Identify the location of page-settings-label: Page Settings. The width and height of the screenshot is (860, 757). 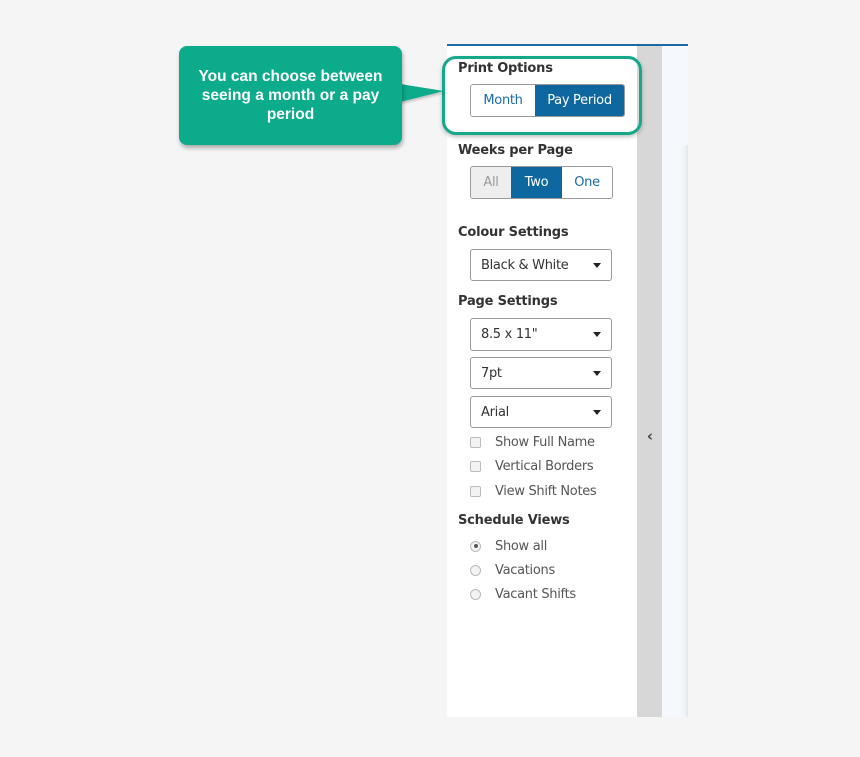
(508, 301).